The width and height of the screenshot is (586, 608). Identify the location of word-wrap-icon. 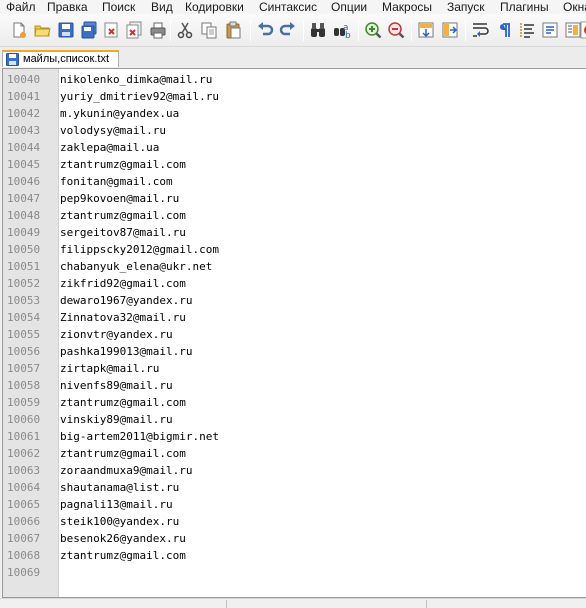
(480, 30).